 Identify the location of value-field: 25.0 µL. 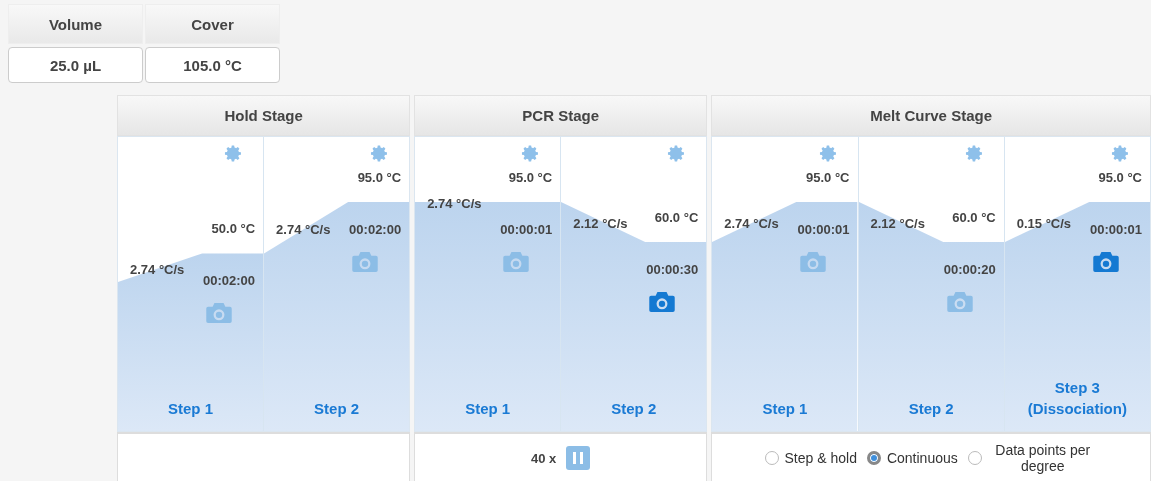
(75, 65).